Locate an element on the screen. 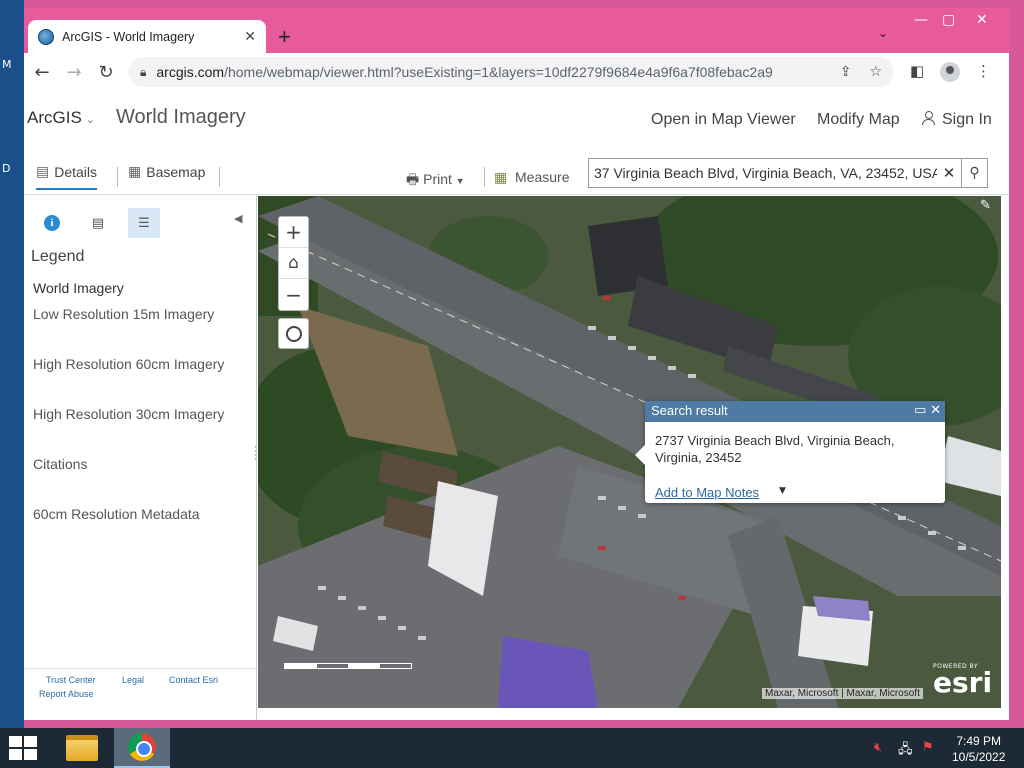 The image size is (1024, 768). panel-toolbar: i ▤ ☰ is located at coordinates (98, 223).